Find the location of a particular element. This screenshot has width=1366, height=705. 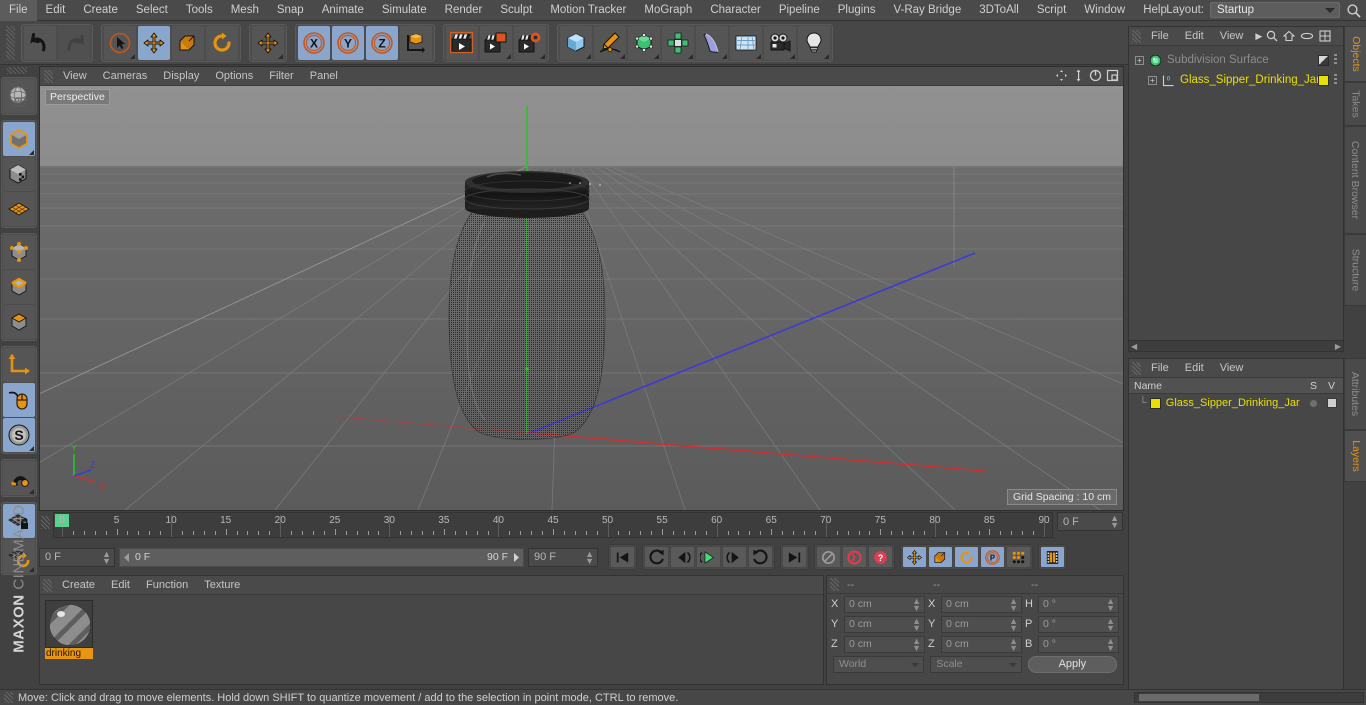

add-floor-button is located at coordinates (746, 42).